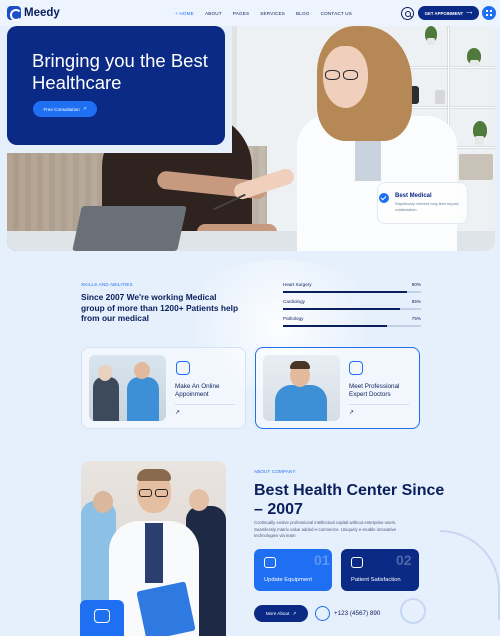 The width and height of the screenshot is (500, 636). I want to click on feature-number: 02, so click(404, 560).